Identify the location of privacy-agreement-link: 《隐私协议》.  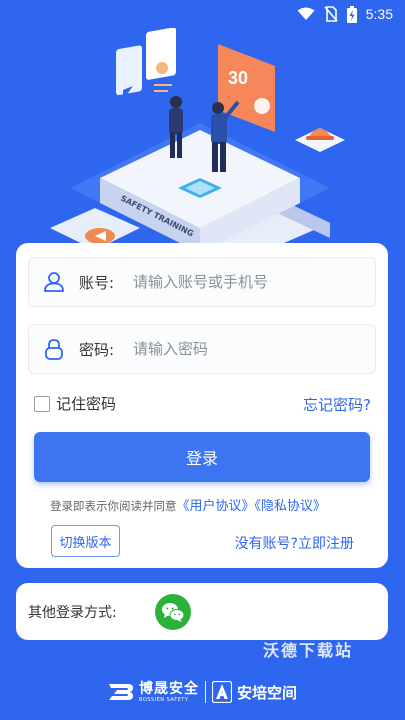
(291, 506).